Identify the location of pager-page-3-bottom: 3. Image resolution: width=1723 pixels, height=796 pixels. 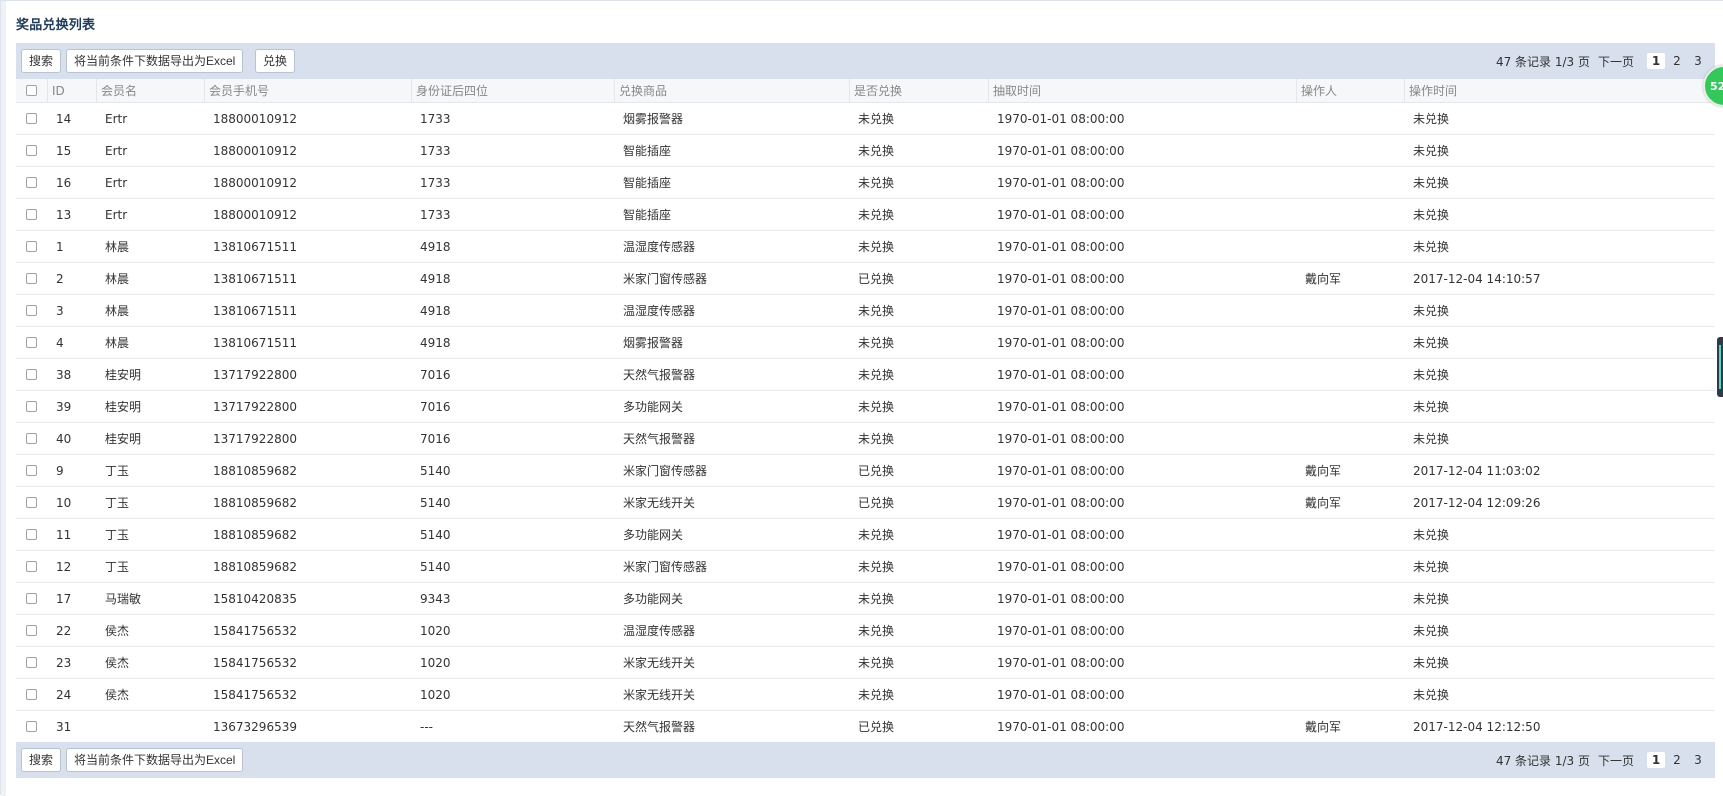
(1698, 760).